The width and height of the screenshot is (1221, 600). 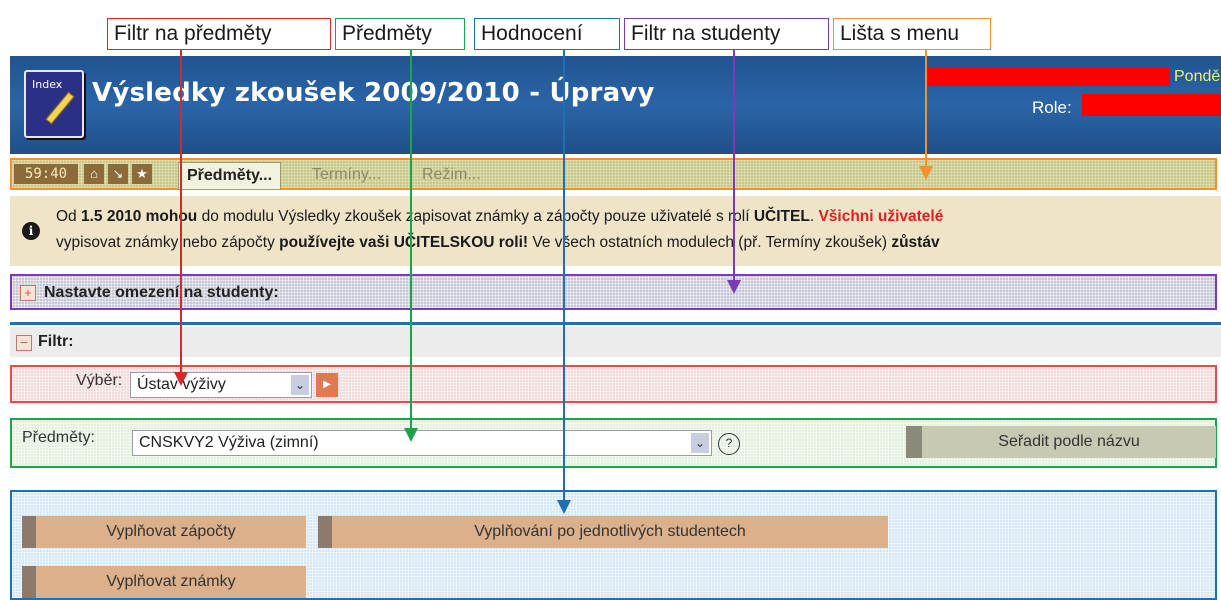 What do you see at coordinates (603, 532) in the screenshot?
I see `fill-per-student-button: Vyplňování po jednotlivých studentech` at bounding box center [603, 532].